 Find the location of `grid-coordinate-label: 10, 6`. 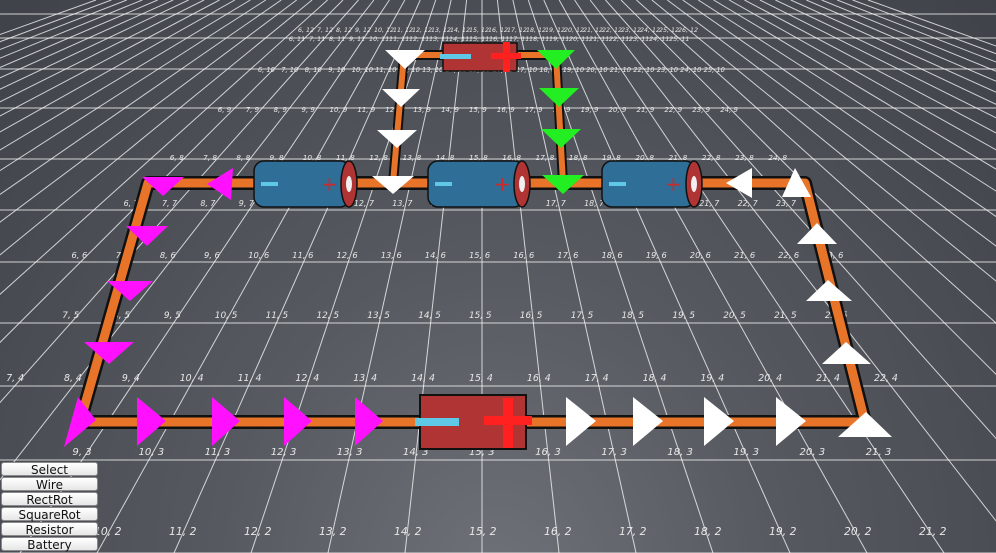

grid-coordinate-label: 10, 6 is located at coordinates (258, 255).